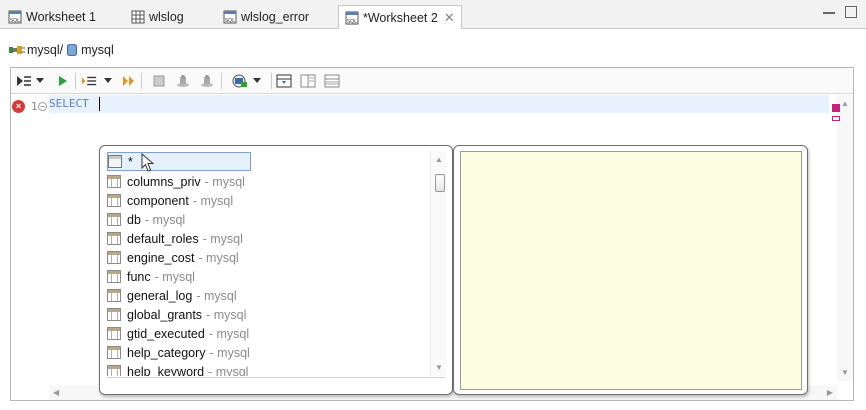 This screenshot has height=410, width=866. Describe the element at coordinates (134, 219) in the screenshot. I see `completion-item-name: db` at that location.